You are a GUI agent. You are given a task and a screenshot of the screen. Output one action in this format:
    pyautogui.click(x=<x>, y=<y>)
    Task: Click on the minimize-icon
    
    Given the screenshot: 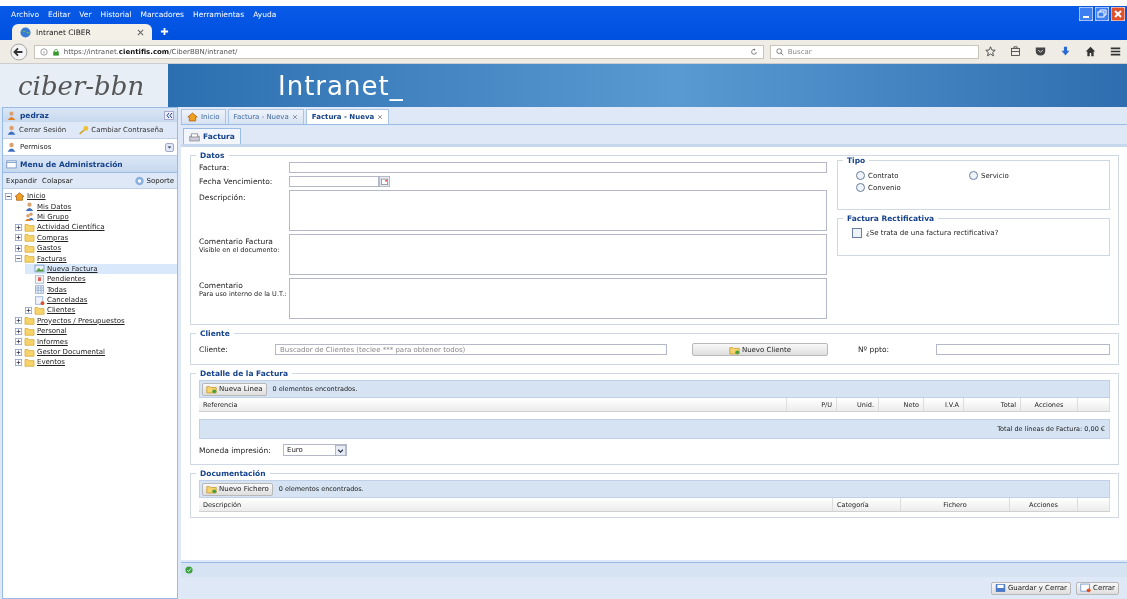 What is the action you would take?
    pyautogui.click(x=1086, y=14)
    